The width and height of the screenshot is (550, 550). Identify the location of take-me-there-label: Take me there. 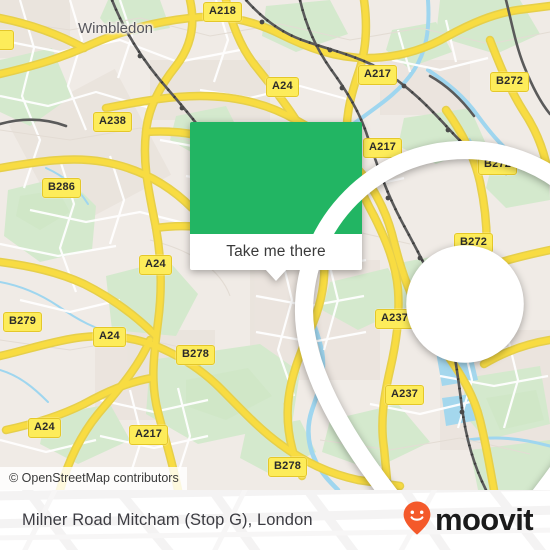
(276, 251).